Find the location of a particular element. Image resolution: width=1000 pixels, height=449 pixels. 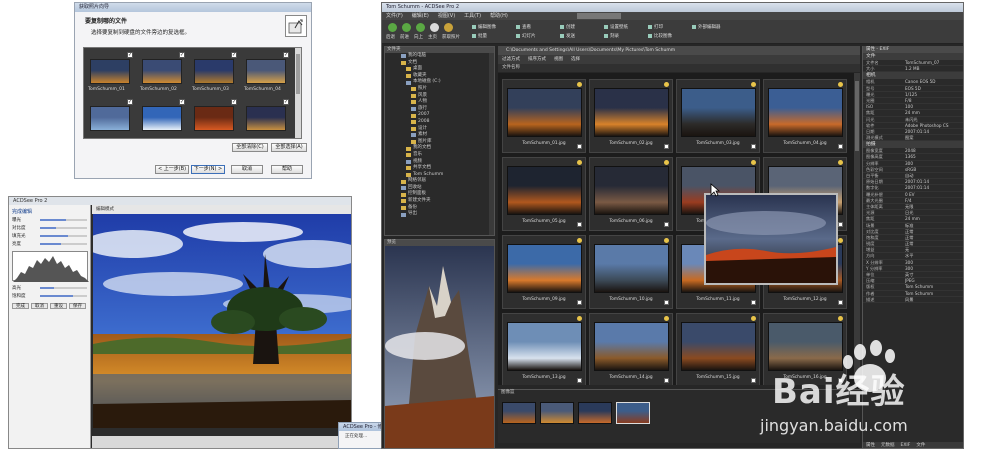

property-value: 24 mm is located at coordinates (934, 218).